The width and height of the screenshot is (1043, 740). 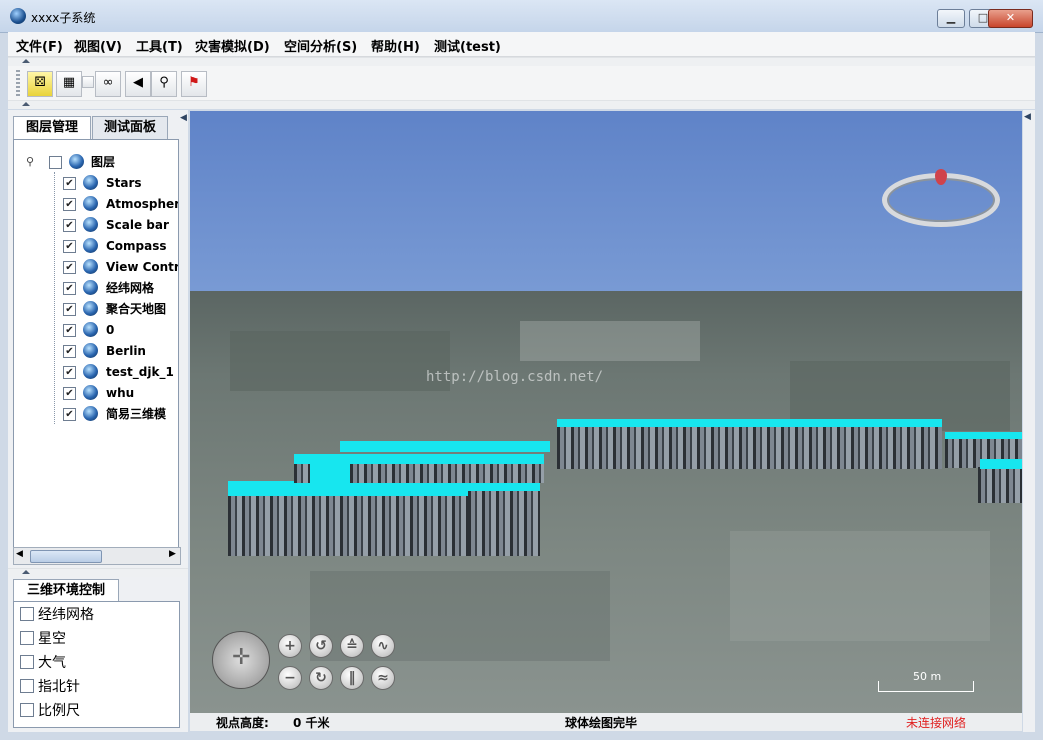 What do you see at coordinates (383, 646) in the screenshot?
I see `vertical-exaggeration-up-button: ∿` at bounding box center [383, 646].